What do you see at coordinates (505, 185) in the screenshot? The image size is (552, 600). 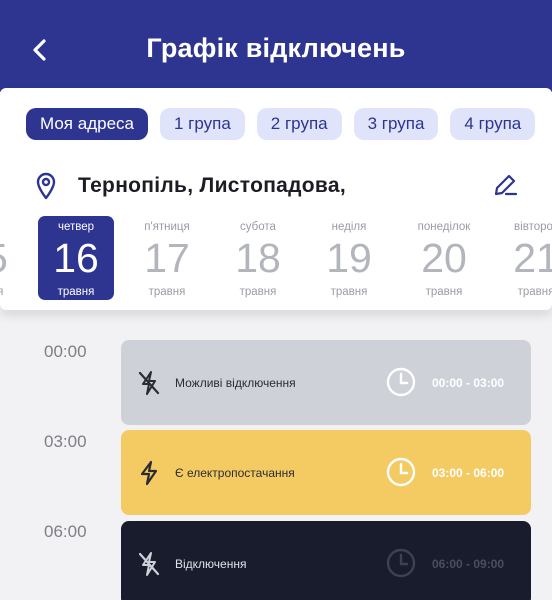 I see `edit-pencil-icon` at bounding box center [505, 185].